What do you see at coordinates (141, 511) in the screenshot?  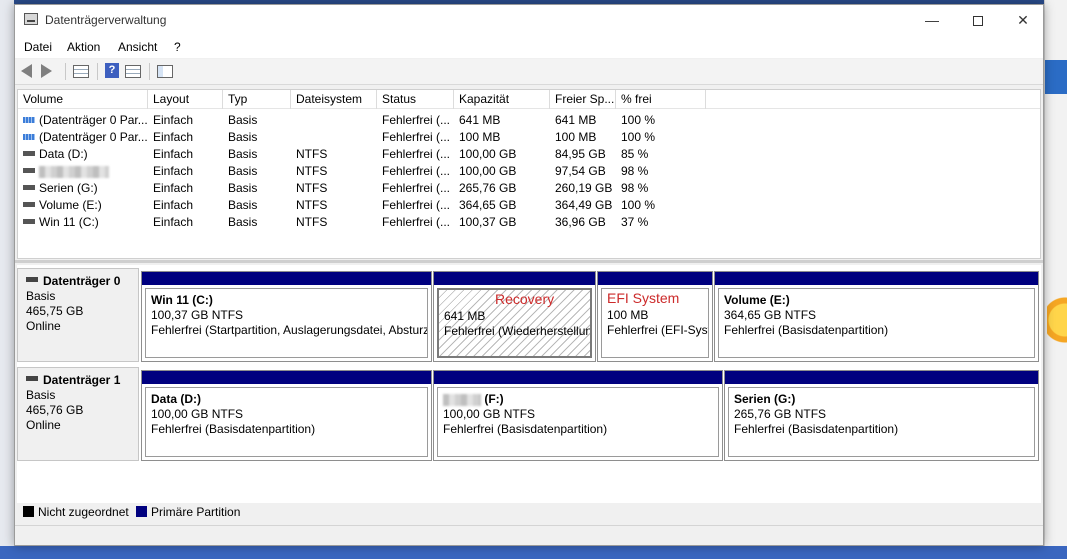 I see `primary-partition-legend-swatch` at bounding box center [141, 511].